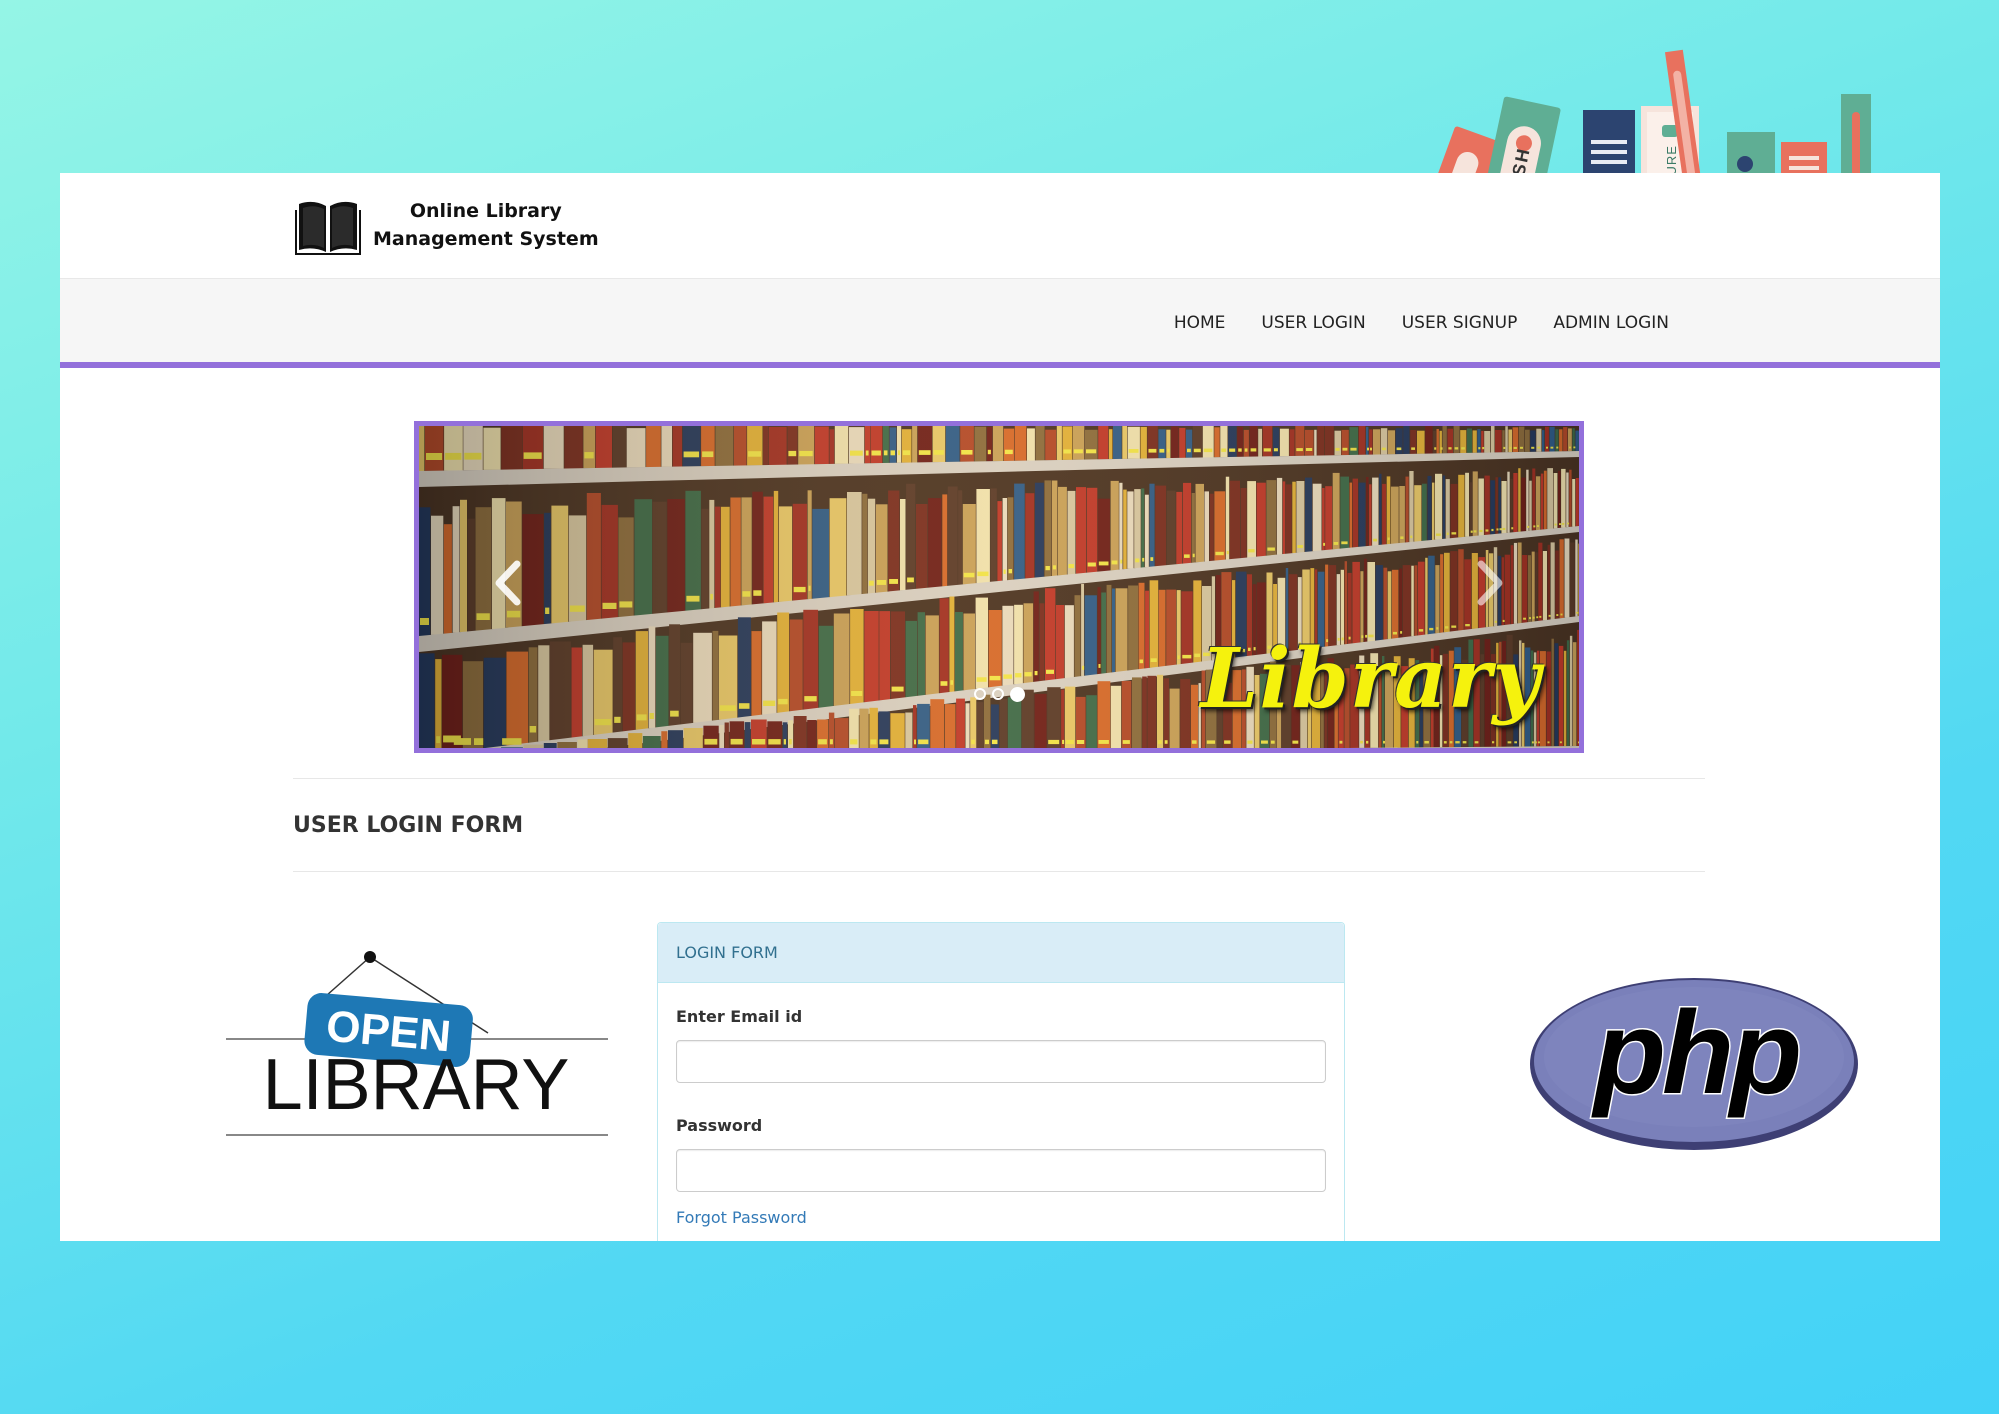 The width and height of the screenshot is (1999, 1414). I want to click on nav-user-signup: USER SIGNUP, so click(1460, 323).